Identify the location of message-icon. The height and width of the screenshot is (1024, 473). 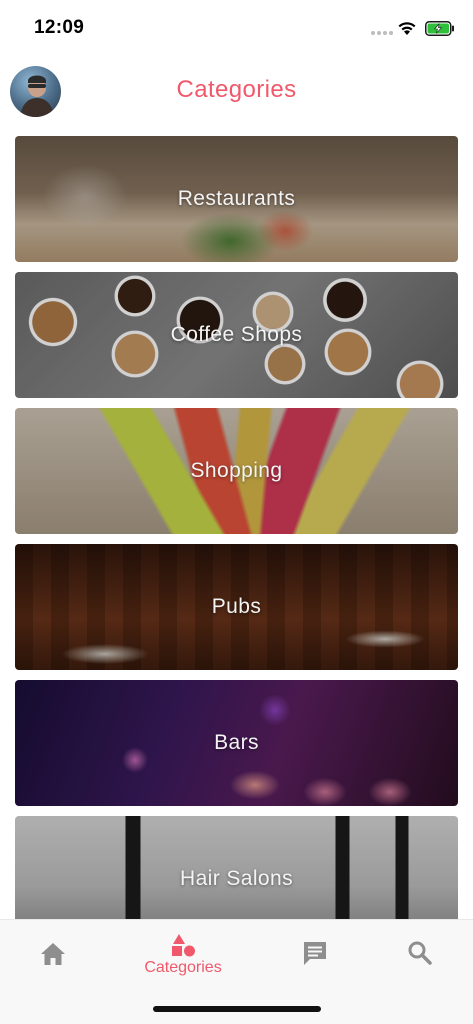
(315, 953).